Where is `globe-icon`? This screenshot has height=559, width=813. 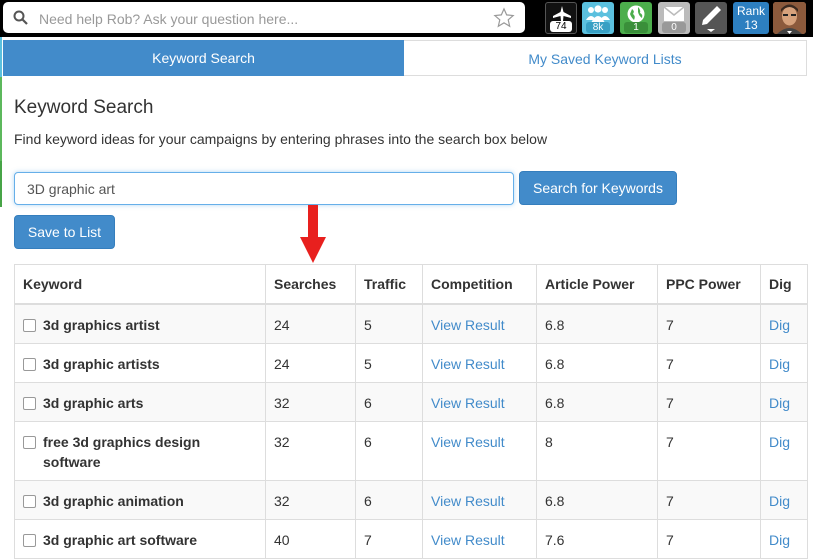
globe-icon is located at coordinates (636, 14).